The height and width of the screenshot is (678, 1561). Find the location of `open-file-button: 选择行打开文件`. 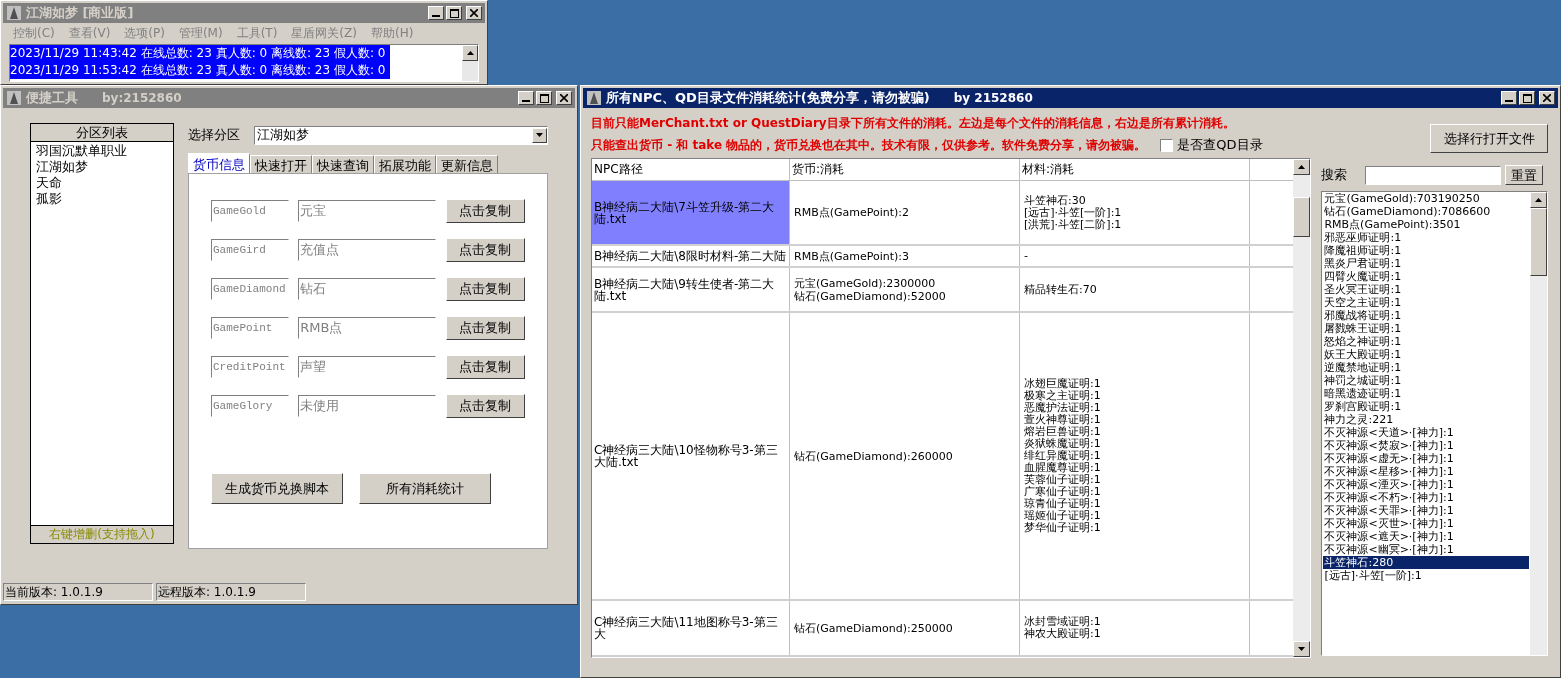

open-file-button: 选择行打开文件 is located at coordinates (1489, 138).